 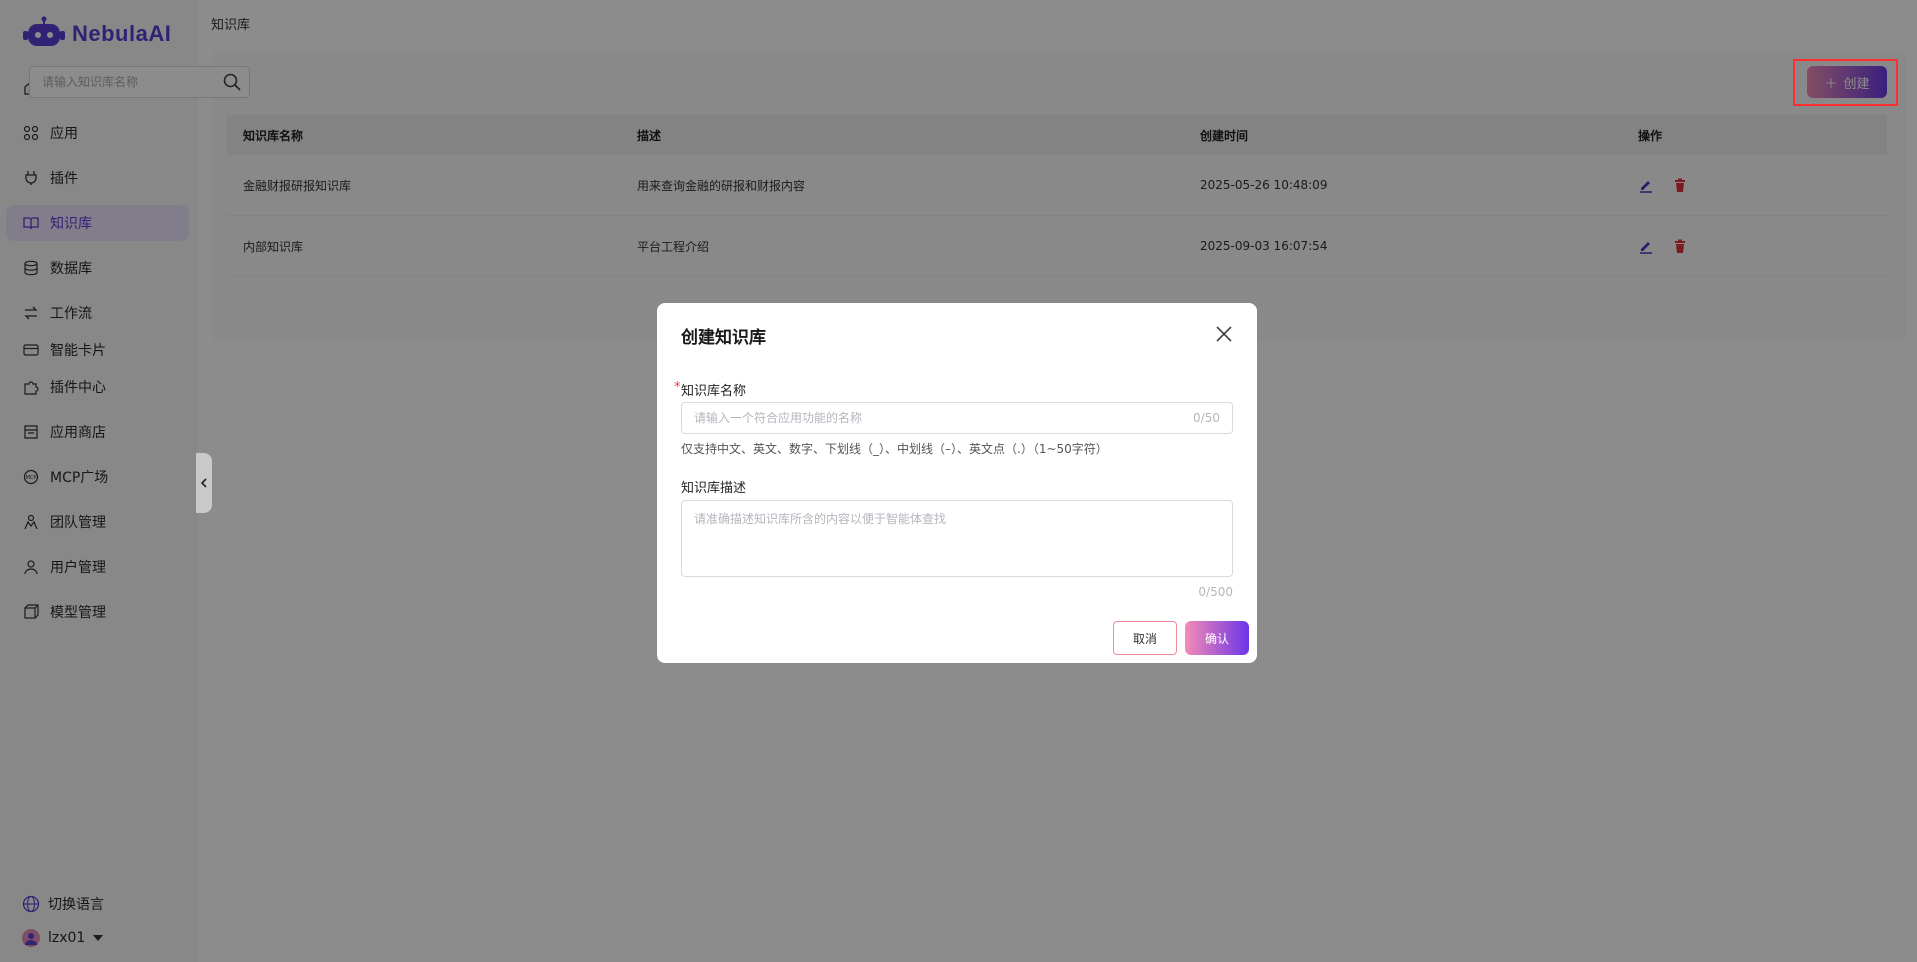 I want to click on name-field: 0/50, so click(x=957, y=418).